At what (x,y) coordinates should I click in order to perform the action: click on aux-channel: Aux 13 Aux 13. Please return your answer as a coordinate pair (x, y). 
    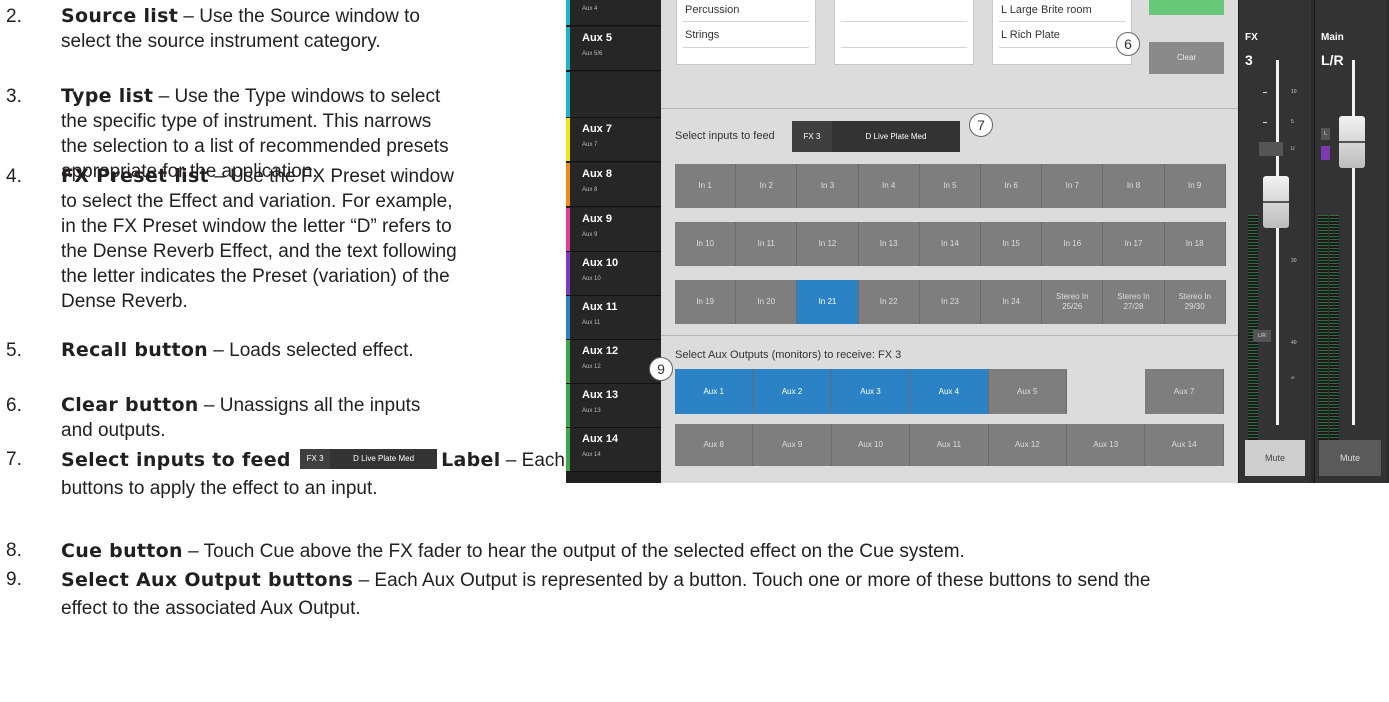
    Looking at the image, I should click on (613, 406).